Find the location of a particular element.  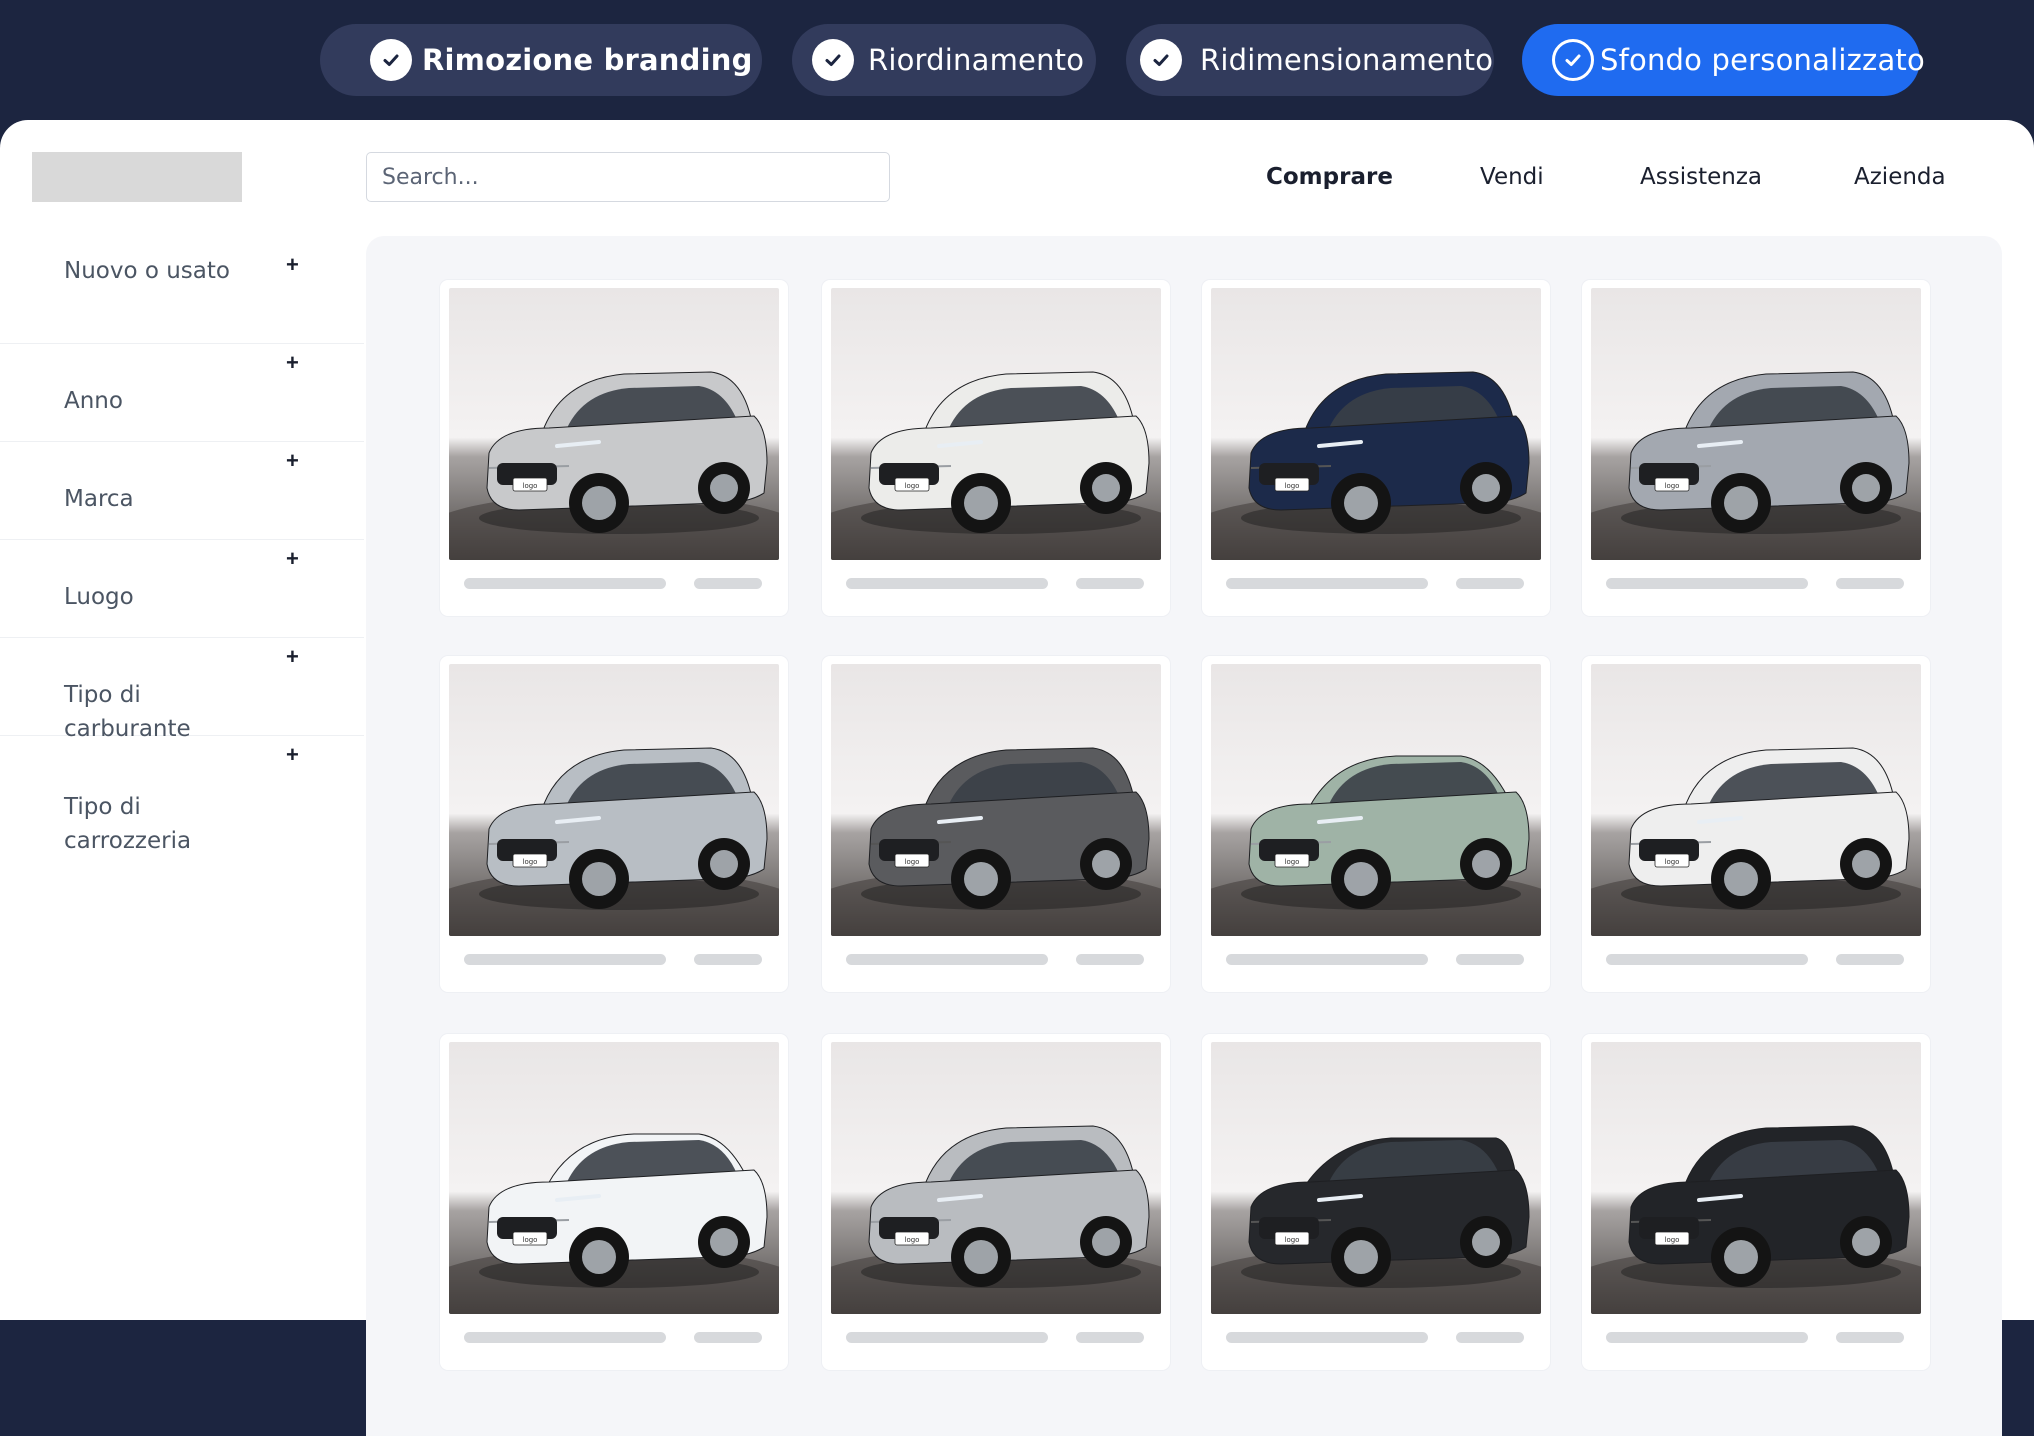

filter-label: Anno is located at coordinates (93, 401).